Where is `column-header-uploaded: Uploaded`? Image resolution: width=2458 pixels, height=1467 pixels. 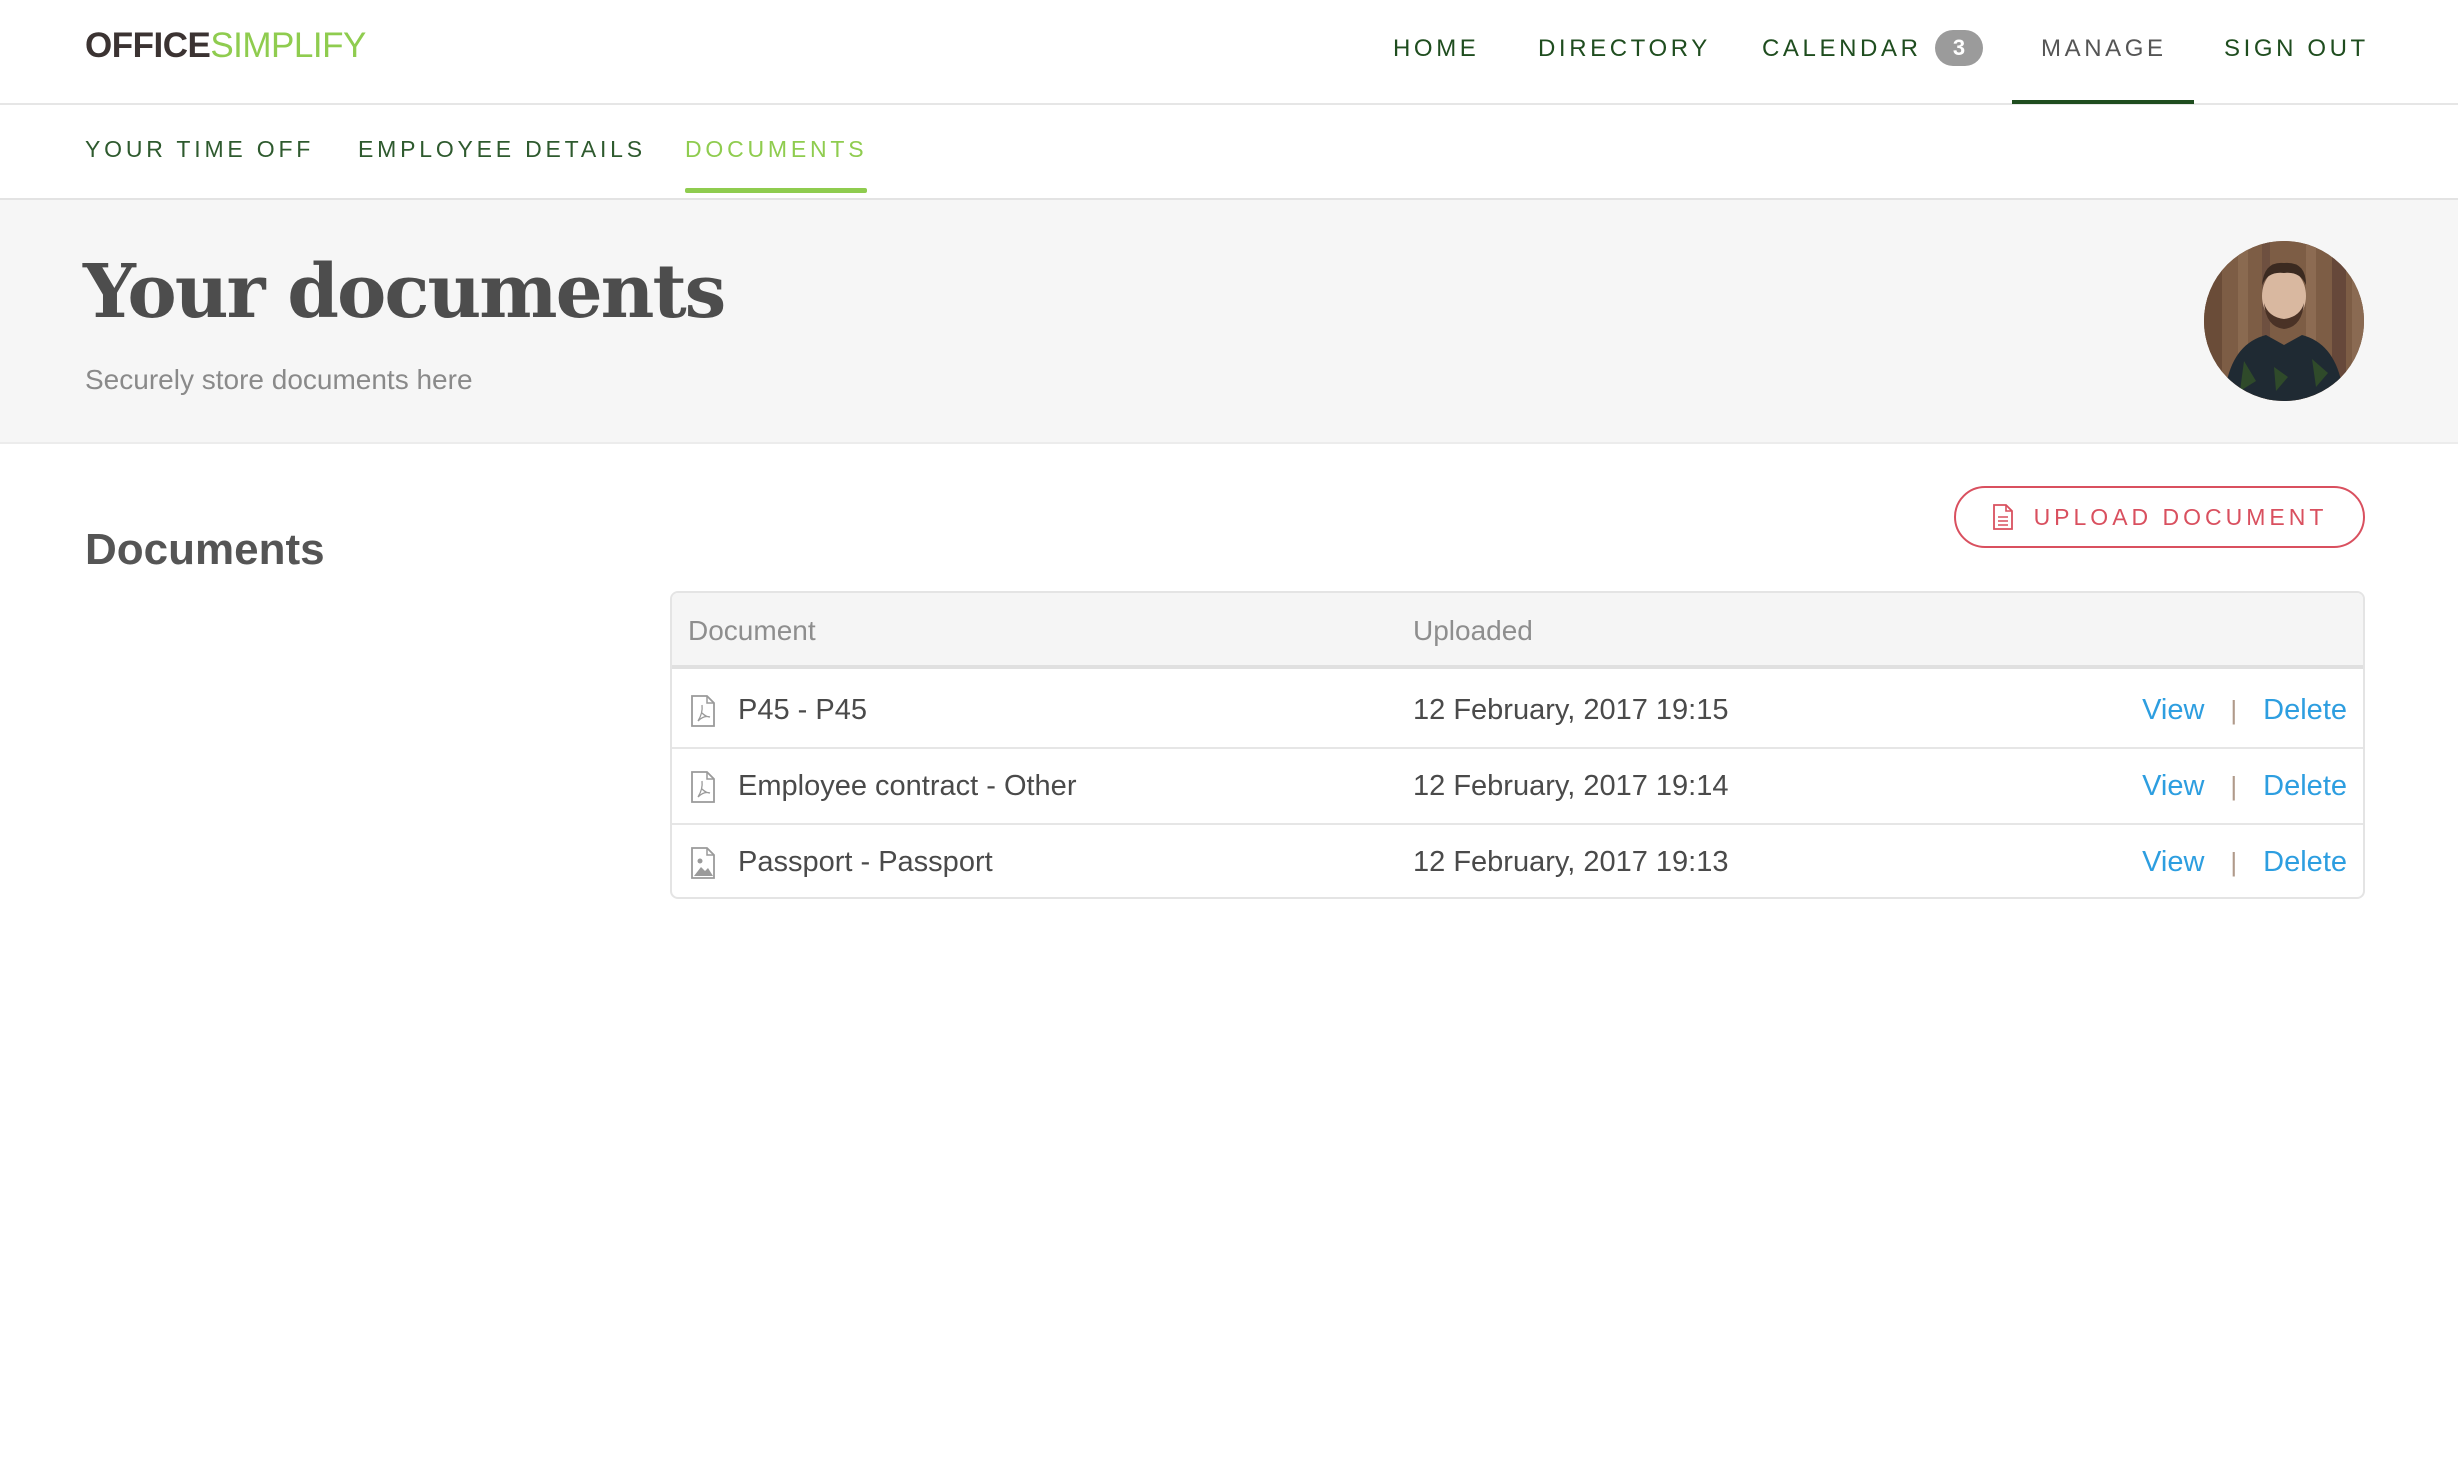 column-header-uploaded: Uploaded is located at coordinates (1473, 630).